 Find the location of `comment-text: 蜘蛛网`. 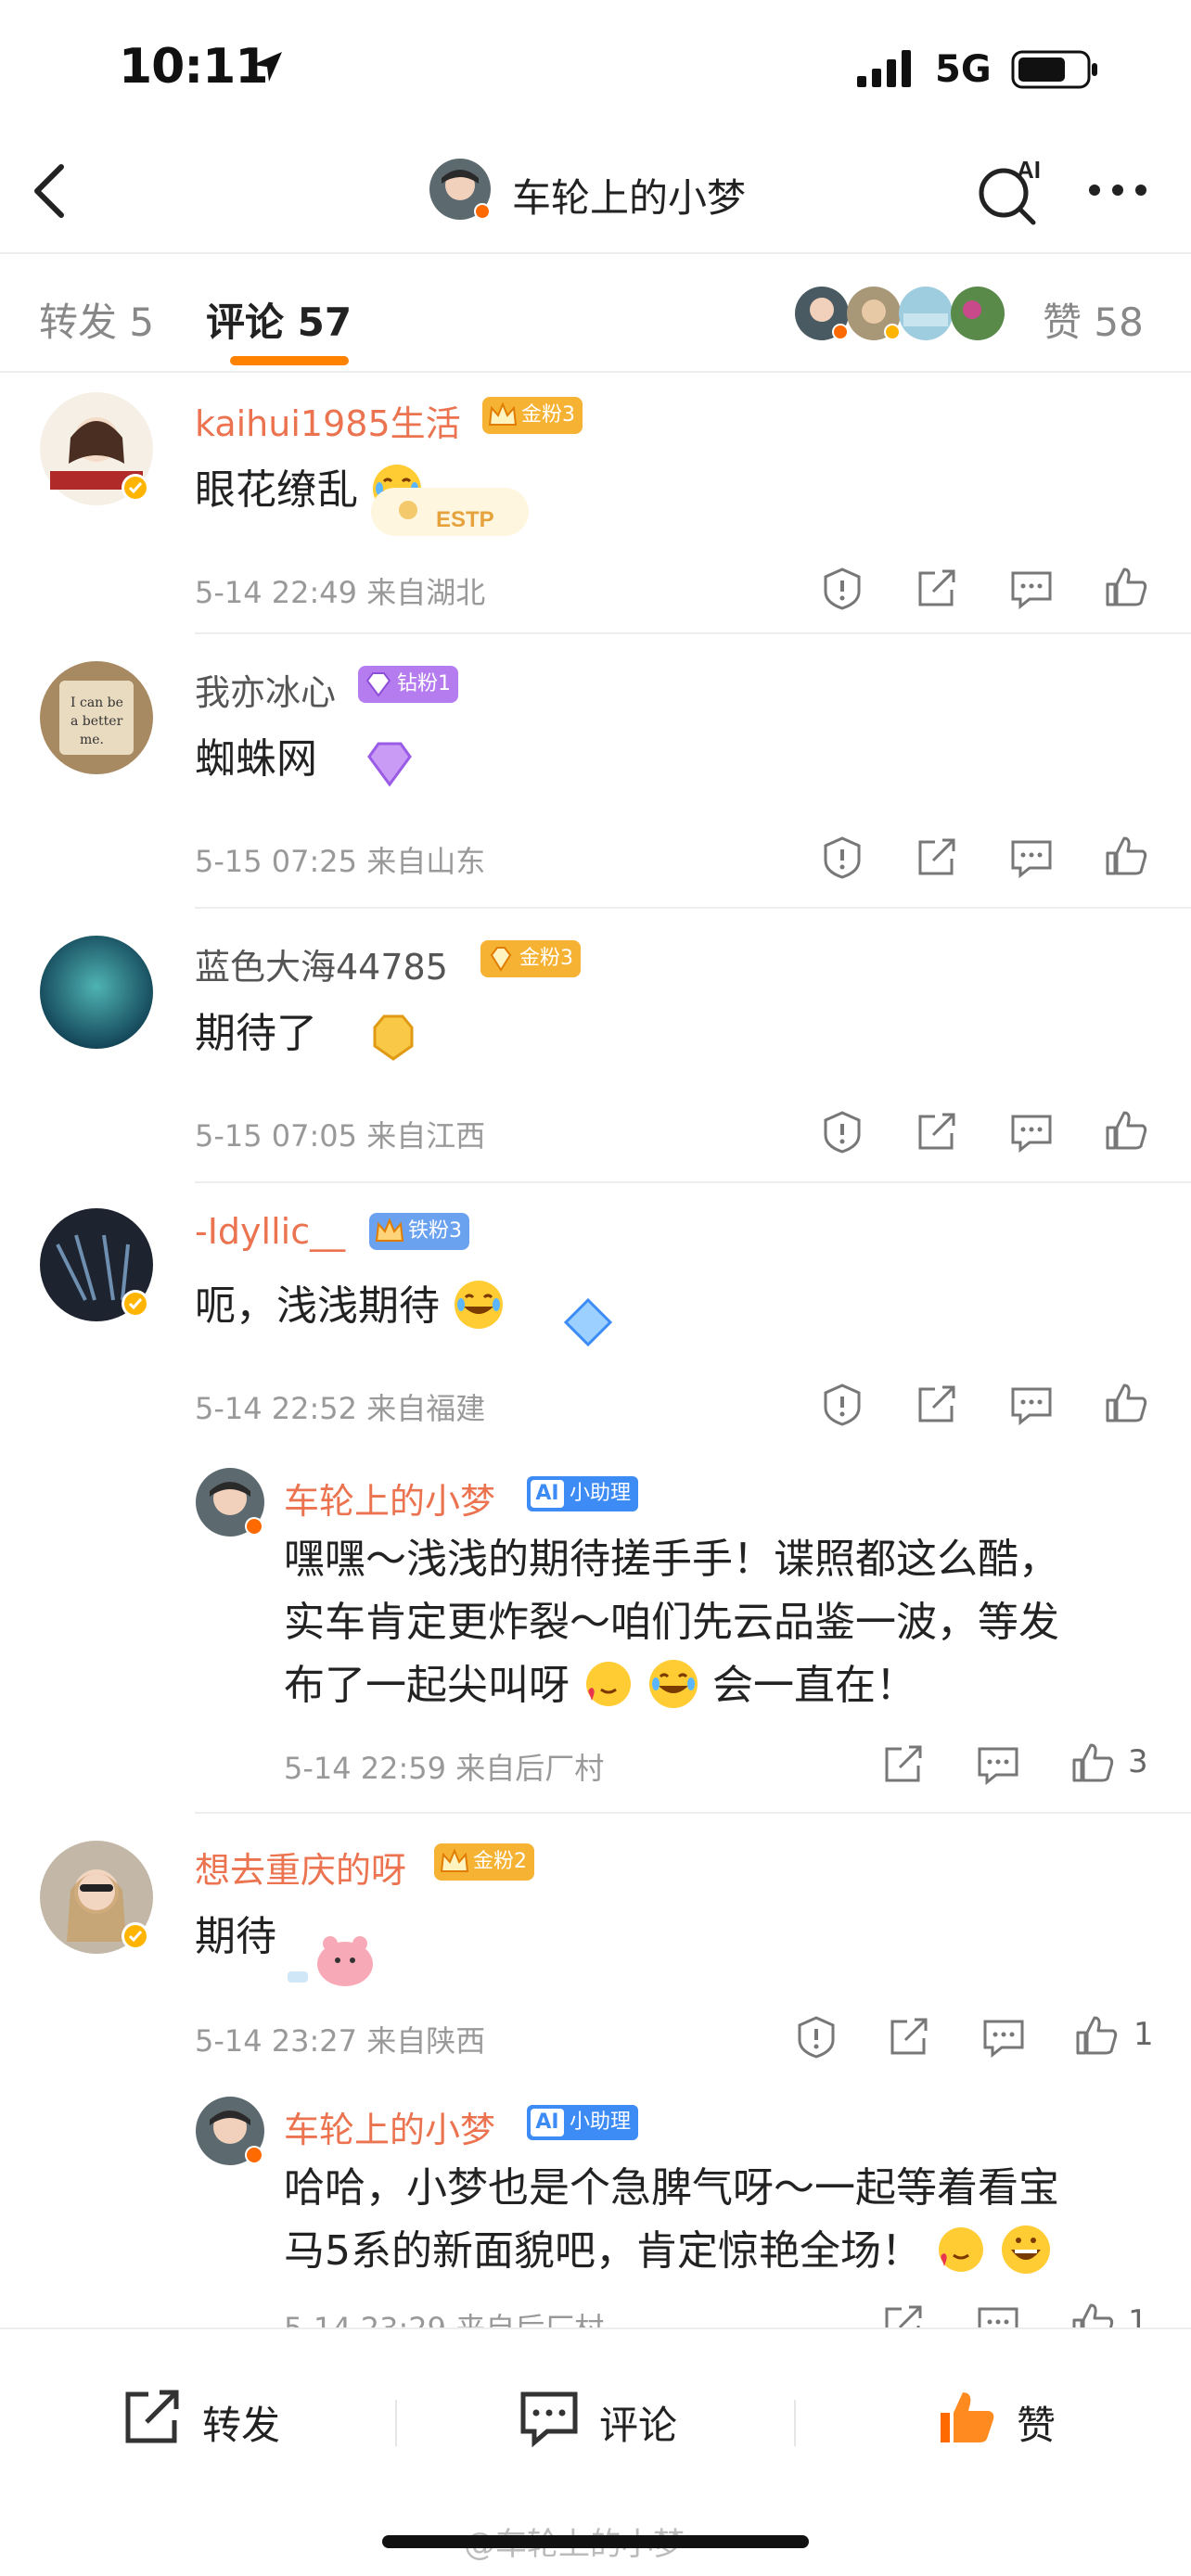

comment-text: 蜘蛛网 is located at coordinates (256, 759).